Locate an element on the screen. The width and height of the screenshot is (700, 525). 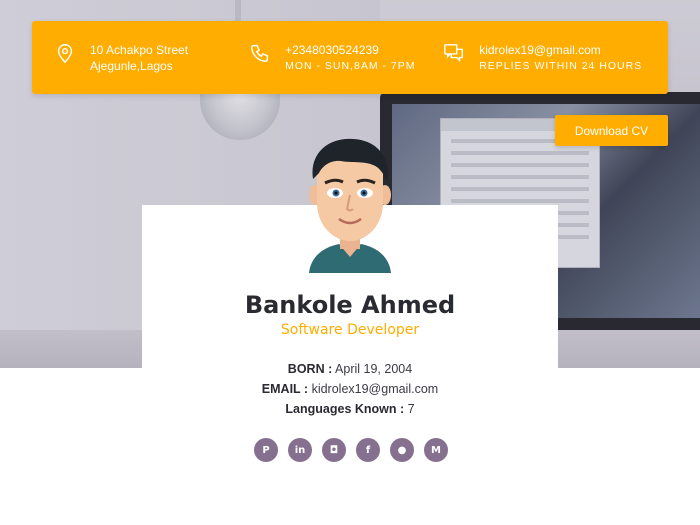
avatar is located at coordinates (350, 205).